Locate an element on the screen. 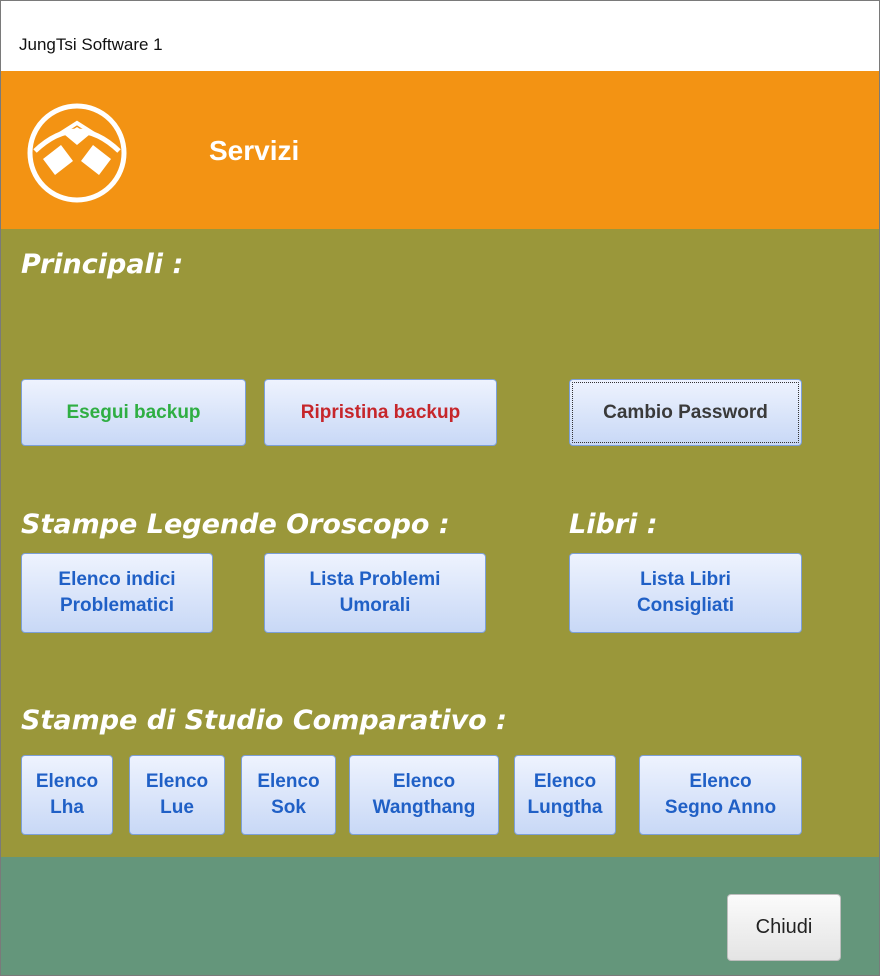 The width and height of the screenshot is (880, 976). elenco-sok-button: Elenco Sok is located at coordinates (288, 795).